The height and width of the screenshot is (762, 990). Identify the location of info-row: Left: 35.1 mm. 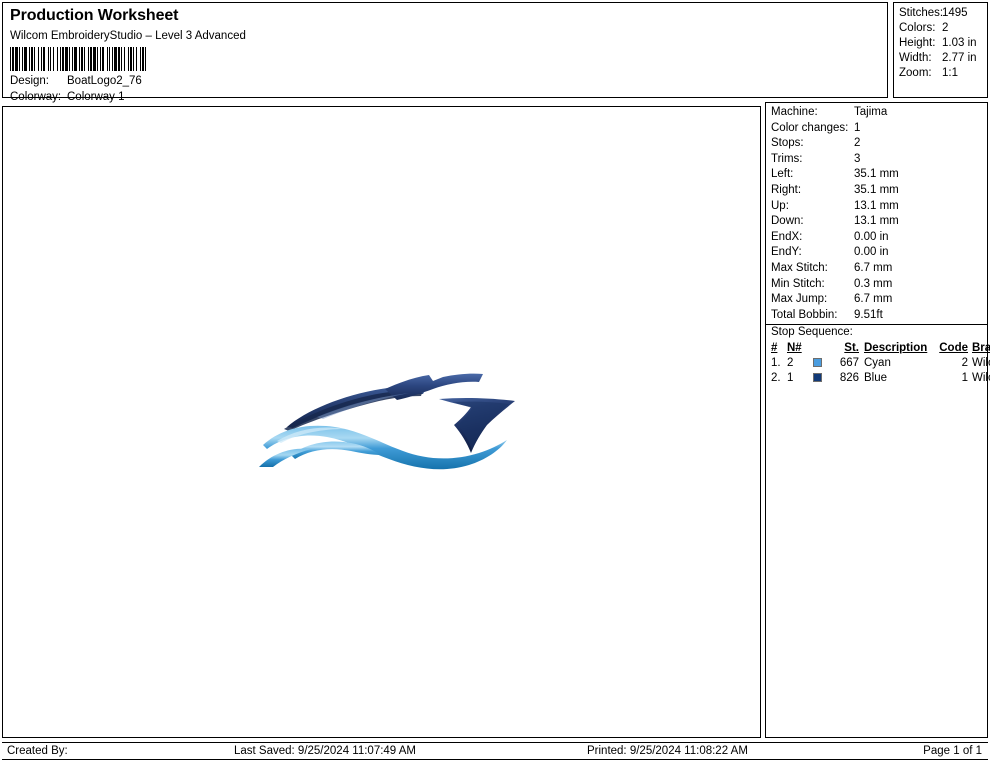
(876, 175).